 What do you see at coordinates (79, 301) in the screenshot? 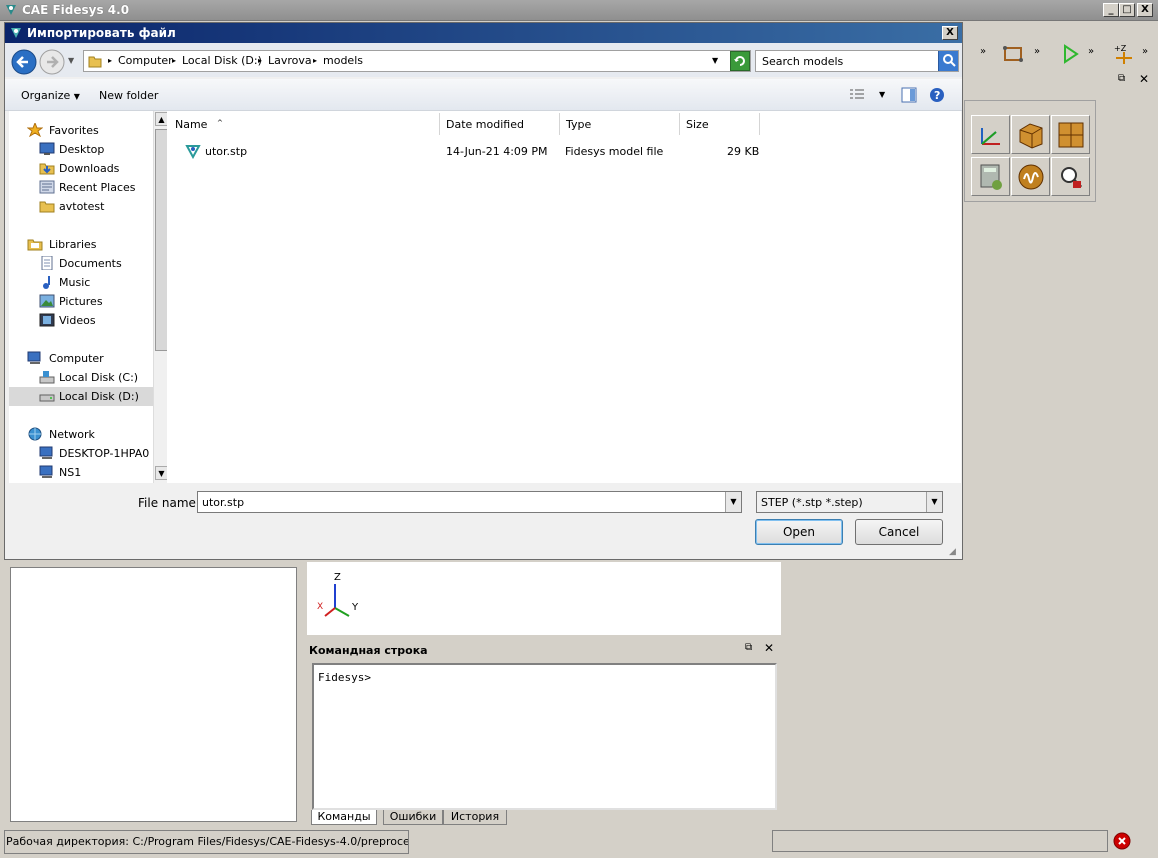
I see `nav-item-pictures: Pictures` at bounding box center [79, 301].